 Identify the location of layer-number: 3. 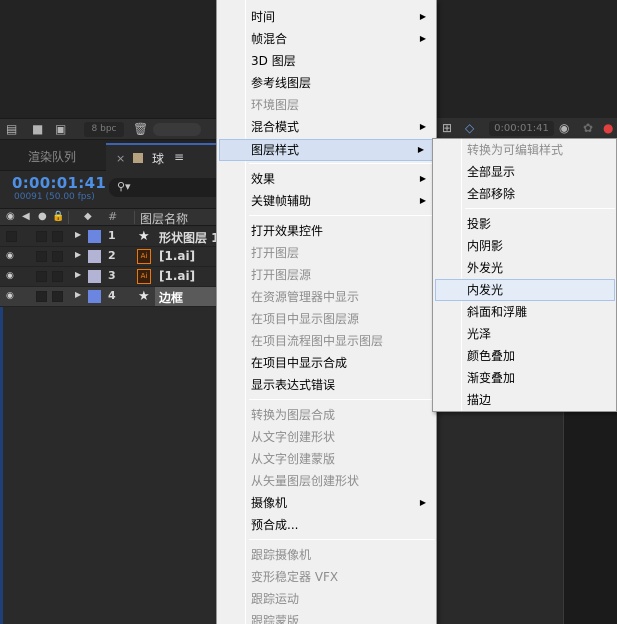
(112, 275).